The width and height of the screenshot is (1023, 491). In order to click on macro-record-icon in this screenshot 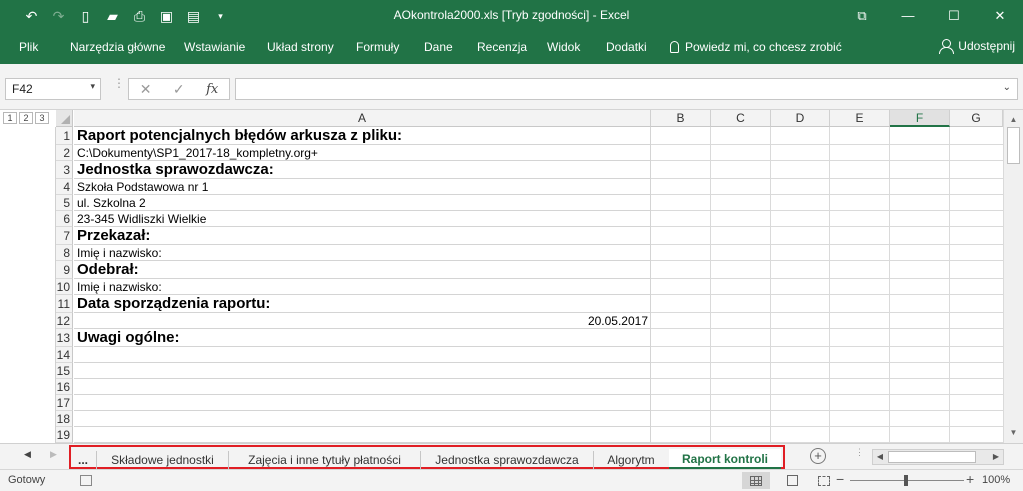, I will do `click(86, 480)`.